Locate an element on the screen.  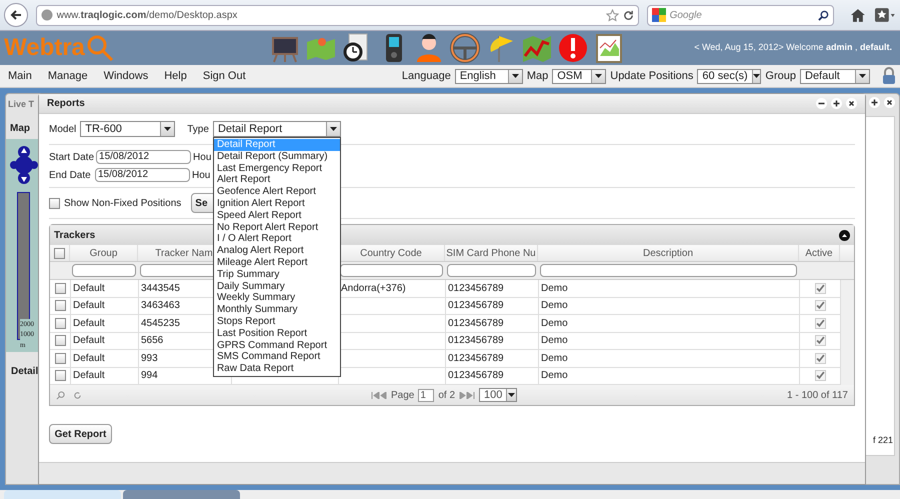
menu-item: Main is located at coordinates (20, 76).